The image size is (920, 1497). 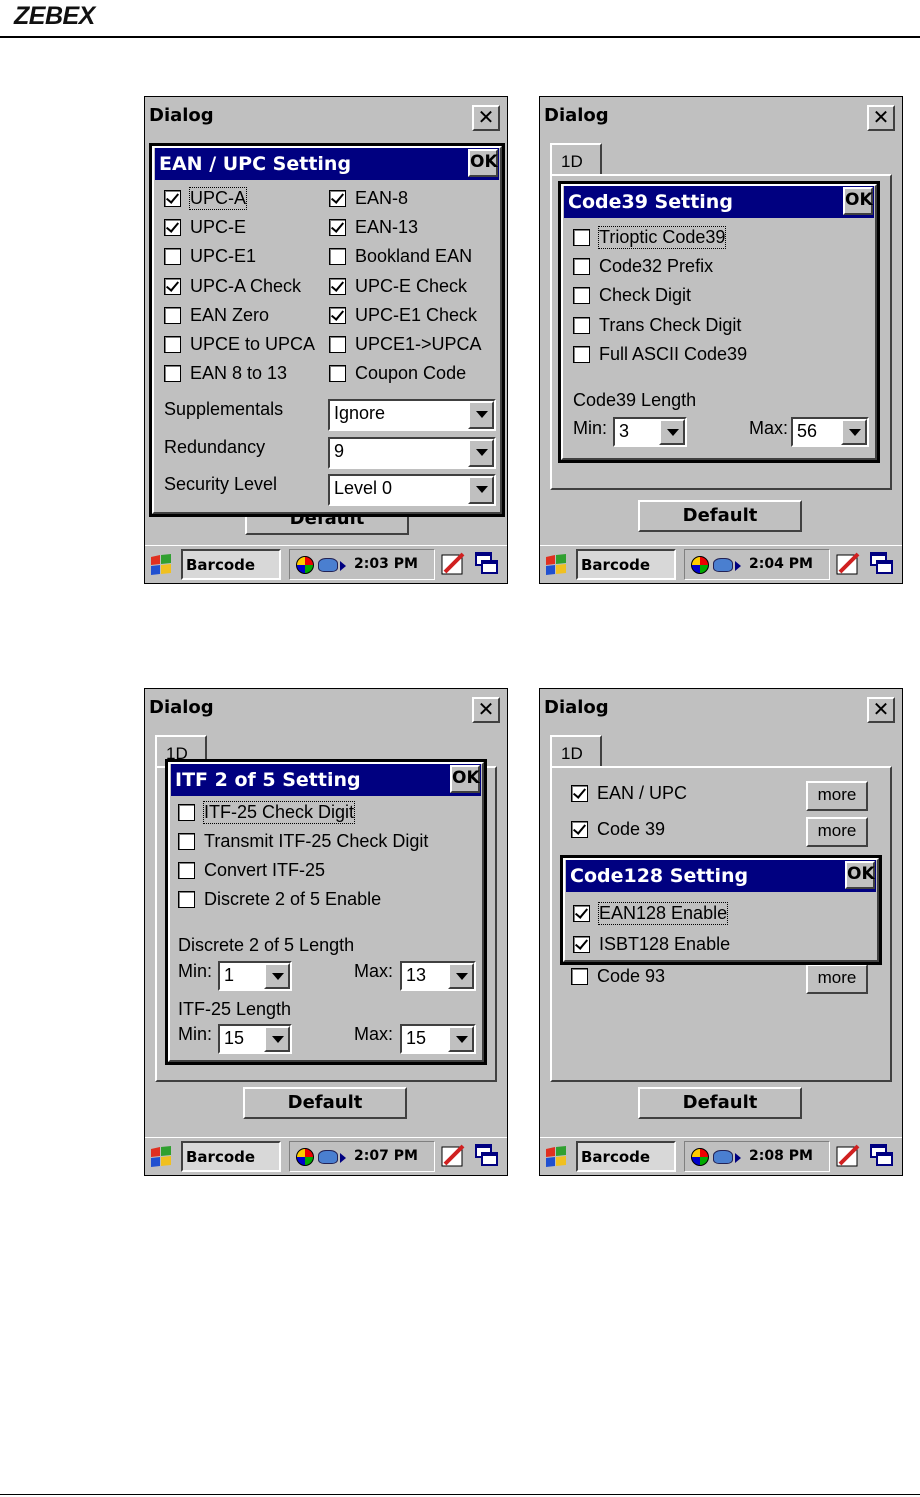 I want to click on checkbox-upc-a-check: UPC-A Check, so click(x=232, y=286).